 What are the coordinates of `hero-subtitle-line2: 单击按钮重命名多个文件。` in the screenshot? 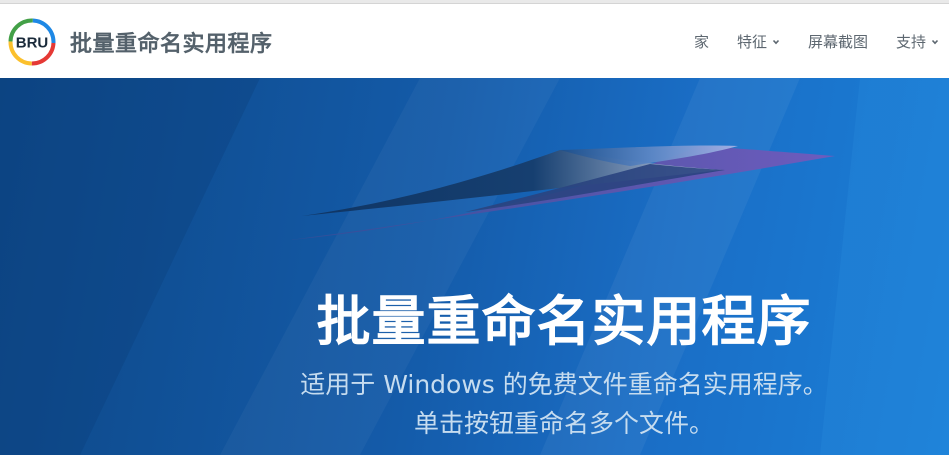 It's located at (563, 423).